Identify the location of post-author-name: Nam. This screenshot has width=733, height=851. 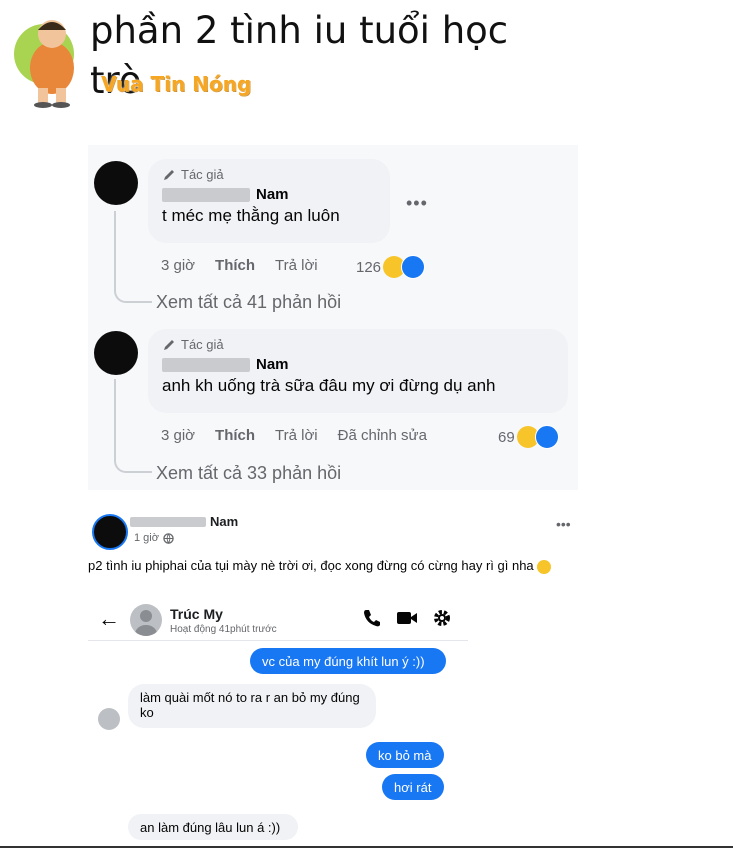
(224, 521).